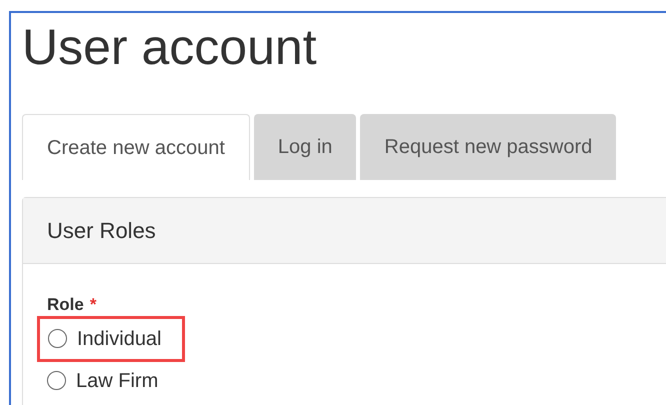  I want to click on field-label: Role, so click(65, 305).